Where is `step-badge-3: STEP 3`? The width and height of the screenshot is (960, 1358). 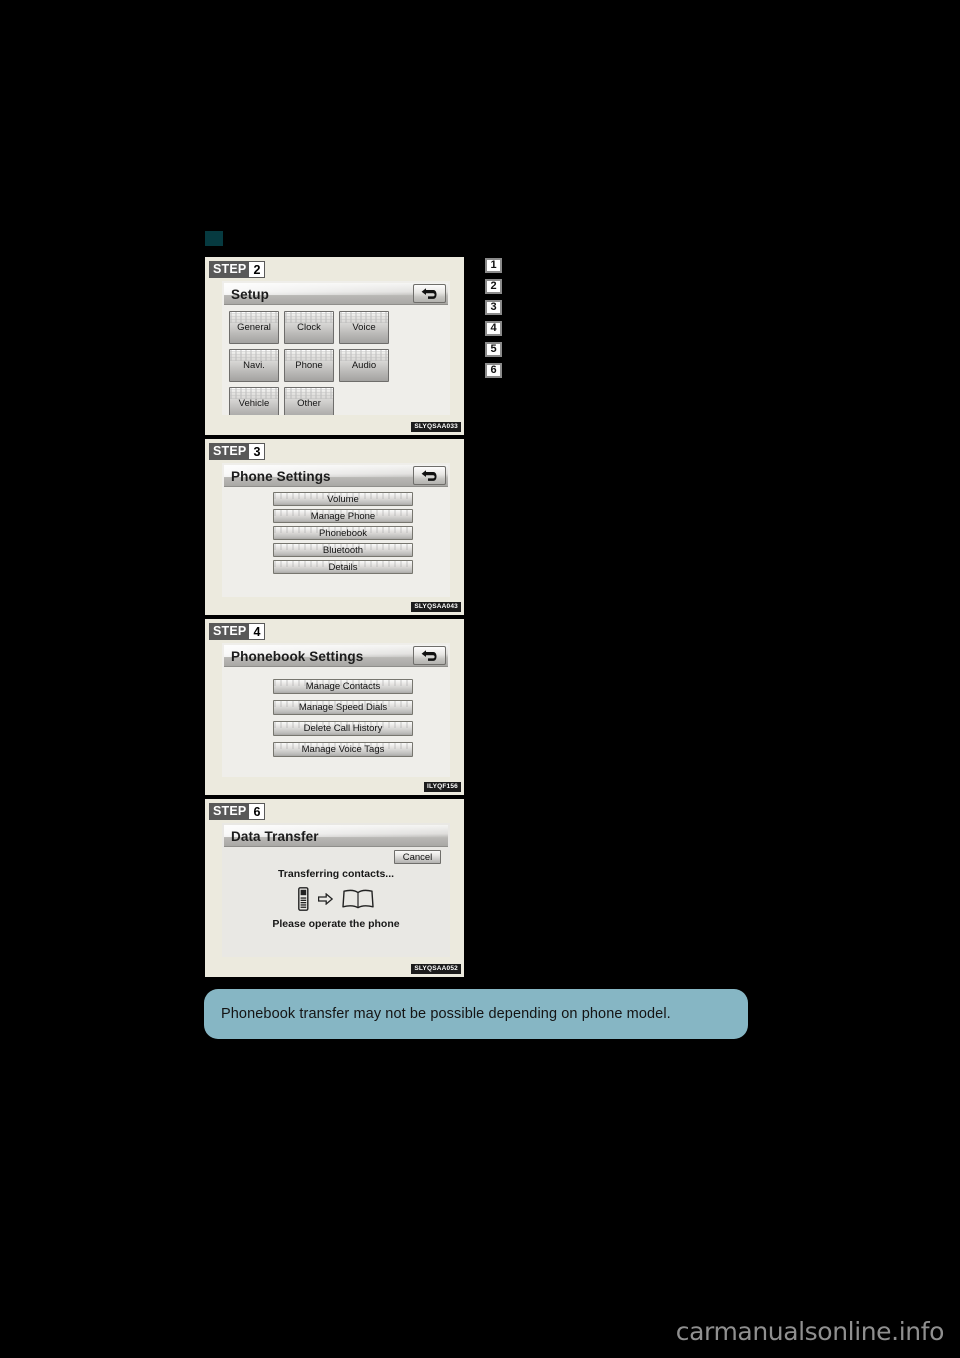 step-badge-3: STEP 3 is located at coordinates (237, 451).